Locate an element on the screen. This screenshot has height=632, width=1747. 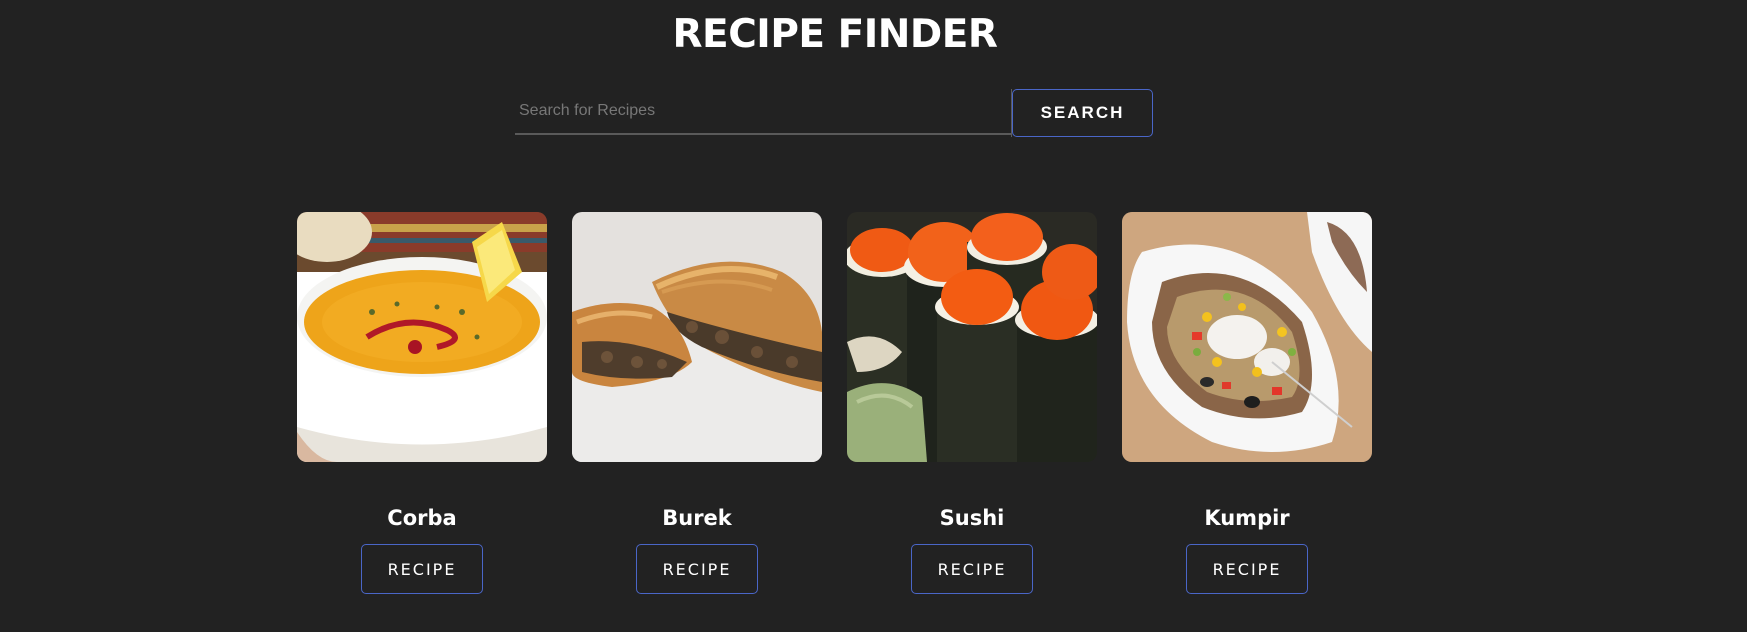
sushi-rolls-photo is located at coordinates (972, 337).